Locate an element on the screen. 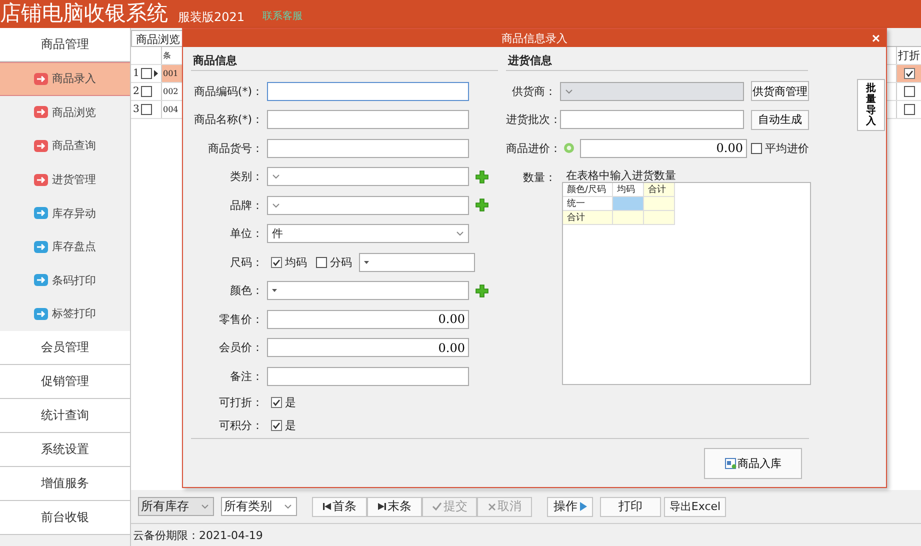 This screenshot has height=546, width=921. skip-forward-icon is located at coordinates (382, 506).